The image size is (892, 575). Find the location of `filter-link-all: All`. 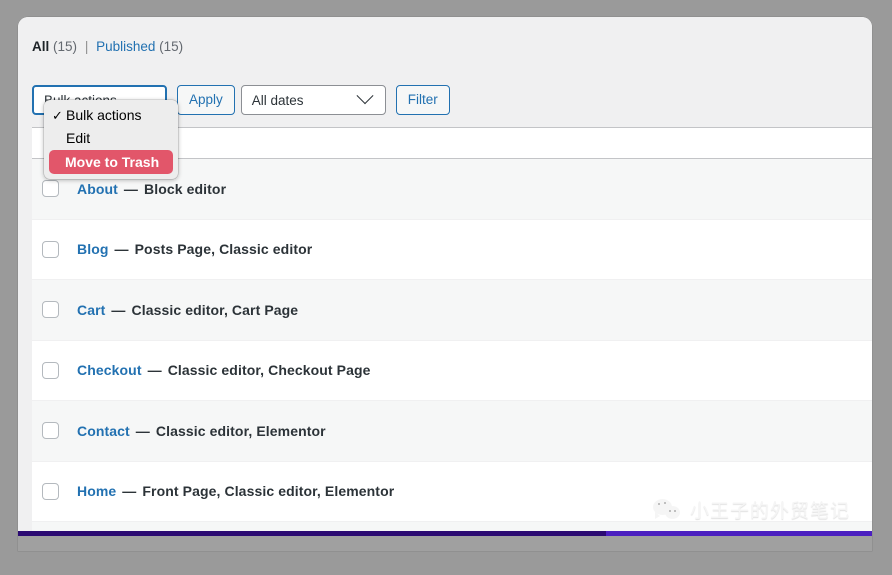

filter-link-all: All is located at coordinates (40, 46).